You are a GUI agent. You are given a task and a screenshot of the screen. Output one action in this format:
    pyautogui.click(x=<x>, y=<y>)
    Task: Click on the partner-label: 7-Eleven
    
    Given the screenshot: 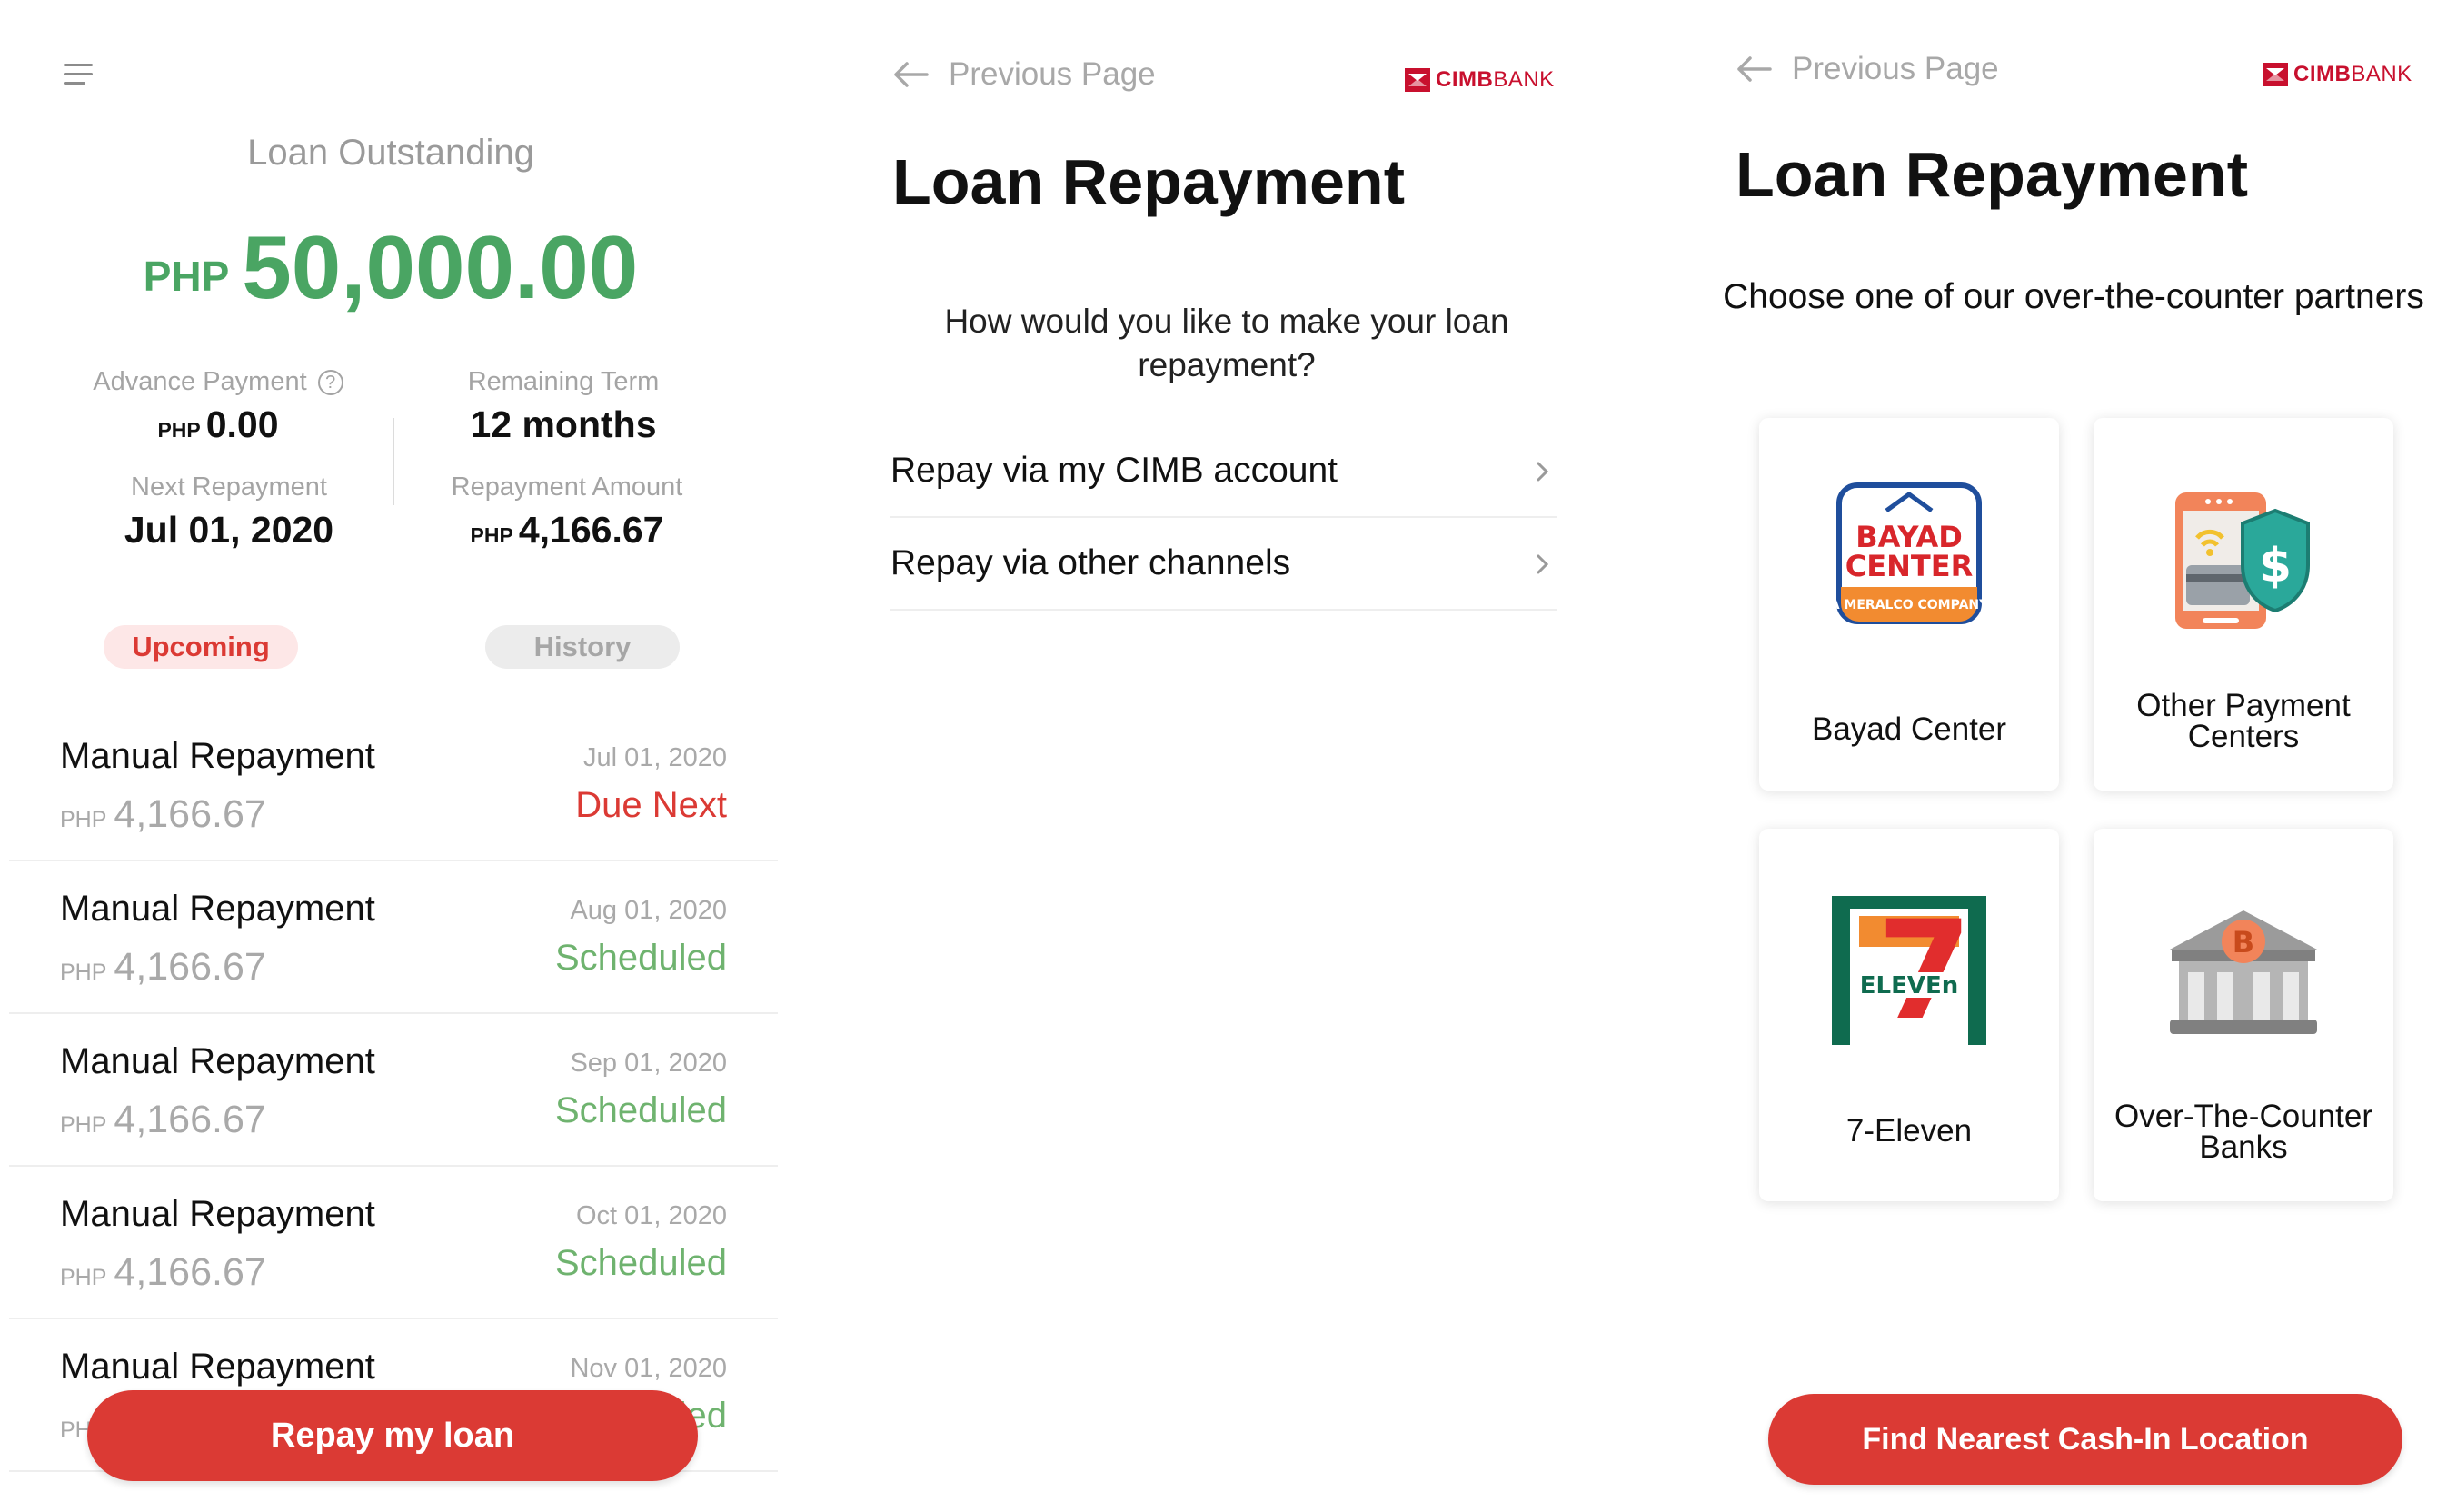 What is the action you would take?
    pyautogui.click(x=1909, y=1131)
    